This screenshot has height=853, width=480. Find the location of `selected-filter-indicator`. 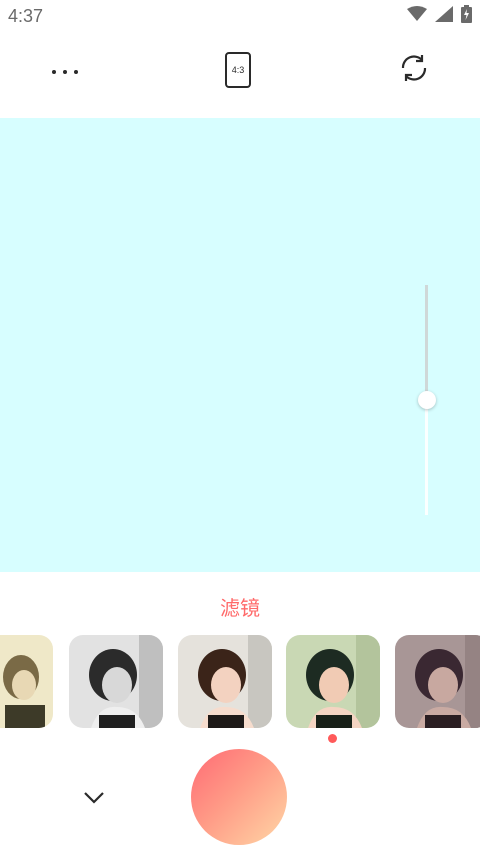

selected-filter-indicator is located at coordinates (332, 738).